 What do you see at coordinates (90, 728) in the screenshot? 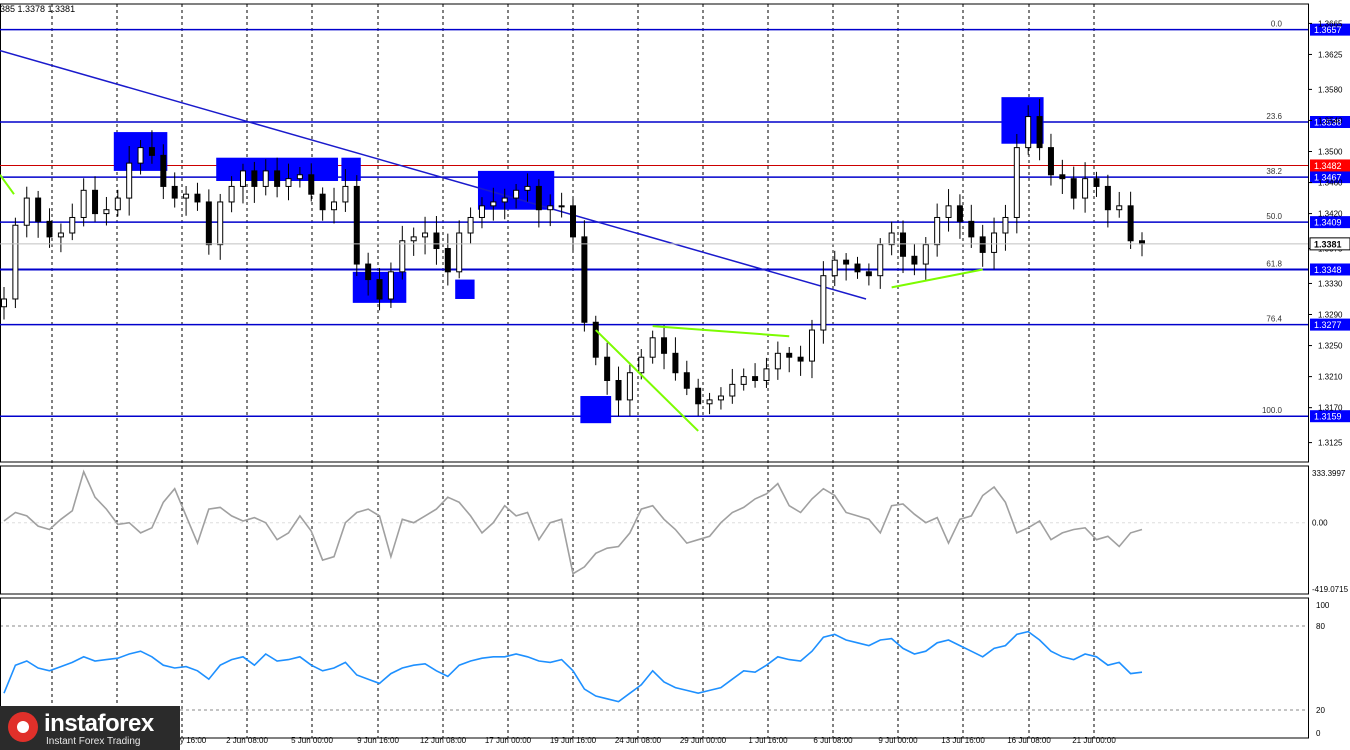
I see `instaforex-logo: instaforex Instant Forex Trading` at bounding box center [90, 728].